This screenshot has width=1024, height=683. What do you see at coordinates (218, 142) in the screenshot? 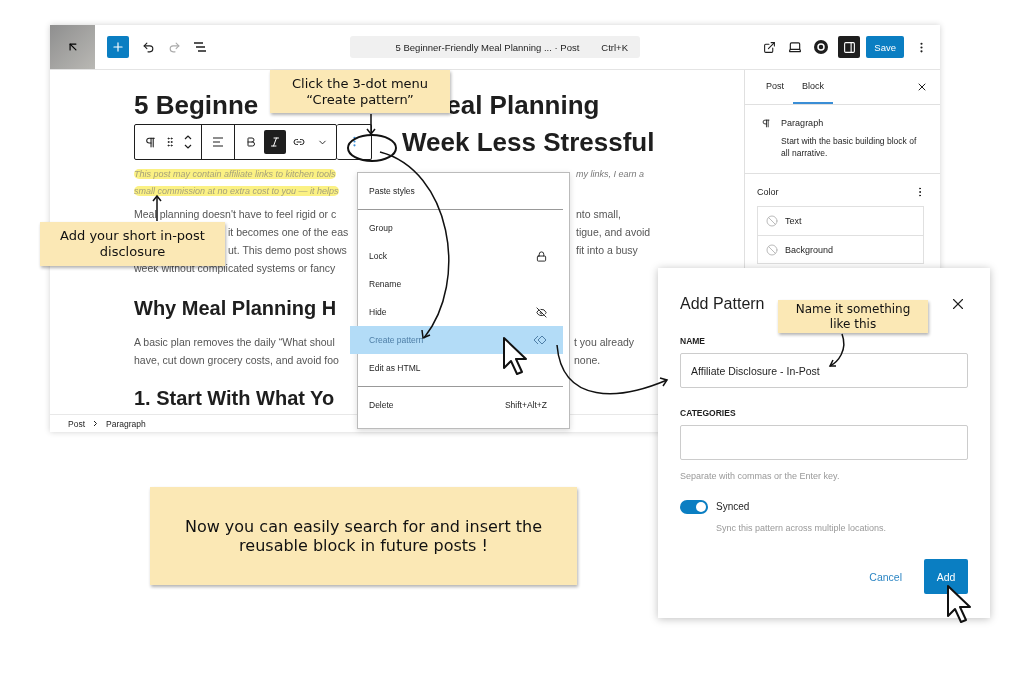
I see `align-icon` at bounding box center [218, 142].